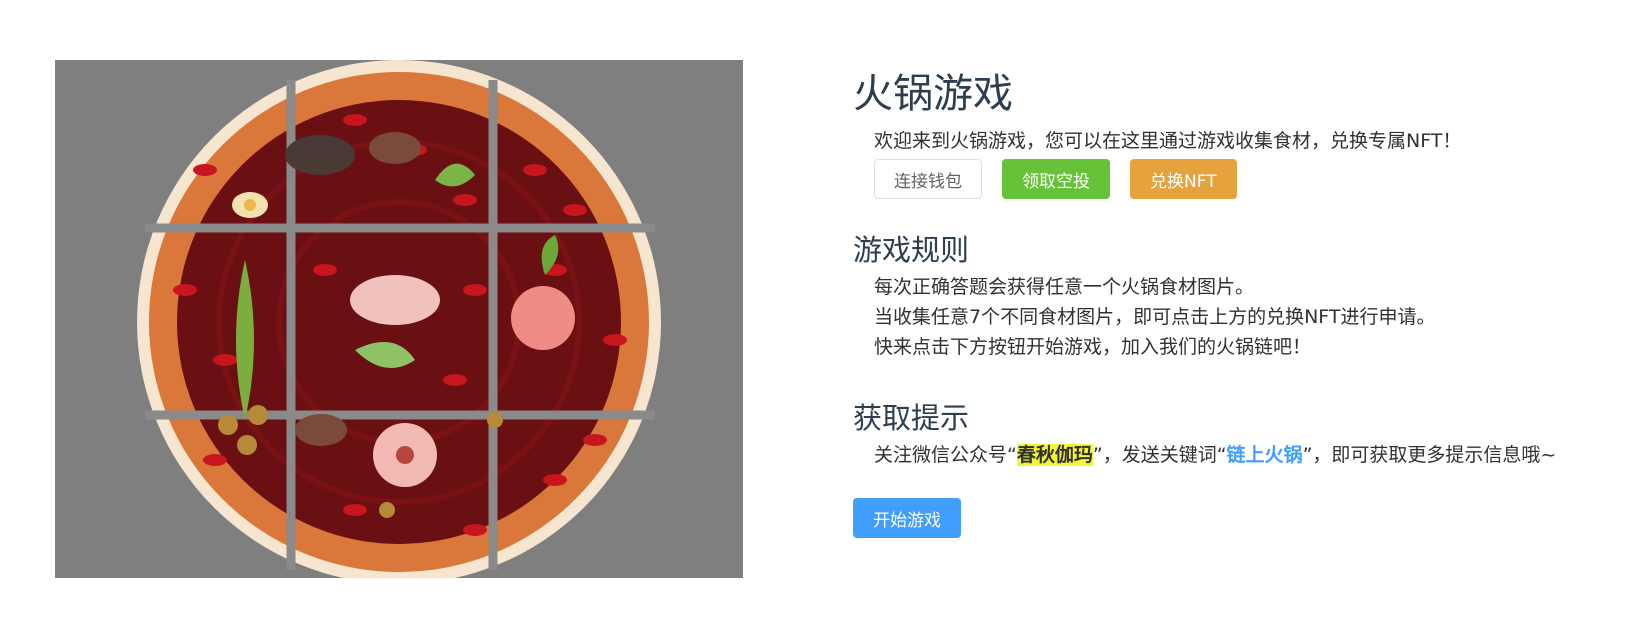 The image size is (1641, 642). What do you see at coordinates (1168, 141) in the screenshot?
I see `welcome-text: 欢迎来到火锅游戏，您可以在这里通过游戏收集食材，兑换专属NFT！` at bounding box center [1168, 141].